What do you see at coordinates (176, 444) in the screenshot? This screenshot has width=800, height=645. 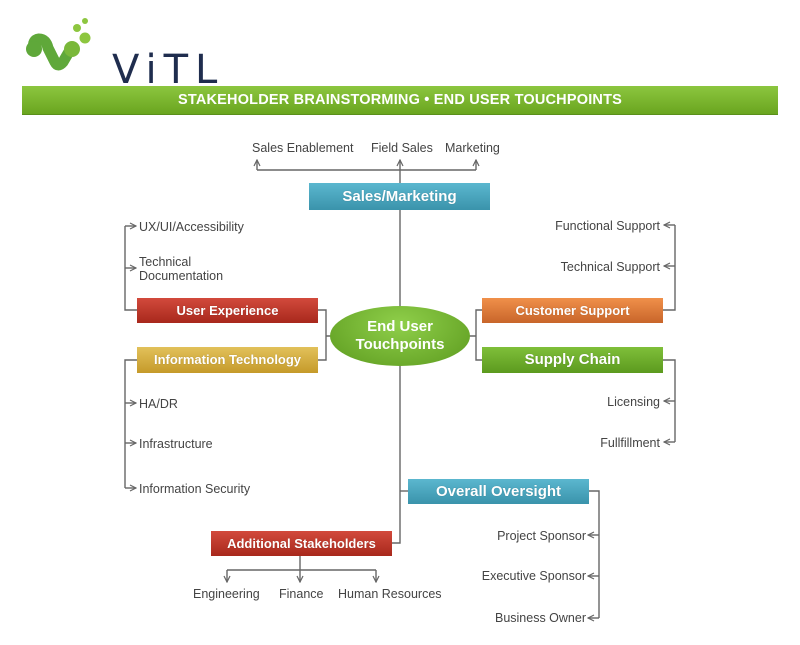 I see `leaf-infrastructure: Infrastructure` at bounding box center [176, 444].